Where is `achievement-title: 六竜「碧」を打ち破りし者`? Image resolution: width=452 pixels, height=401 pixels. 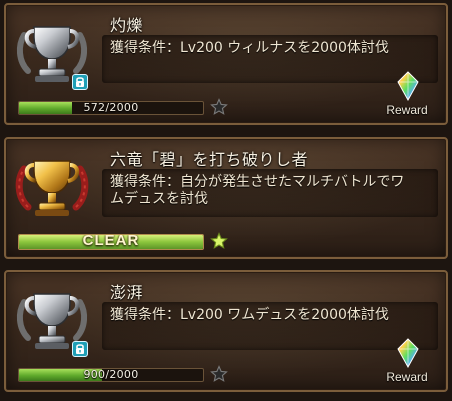
achievement-title: 六竜「碧」を打ち破りし者 is located at coordinates (209, 159).